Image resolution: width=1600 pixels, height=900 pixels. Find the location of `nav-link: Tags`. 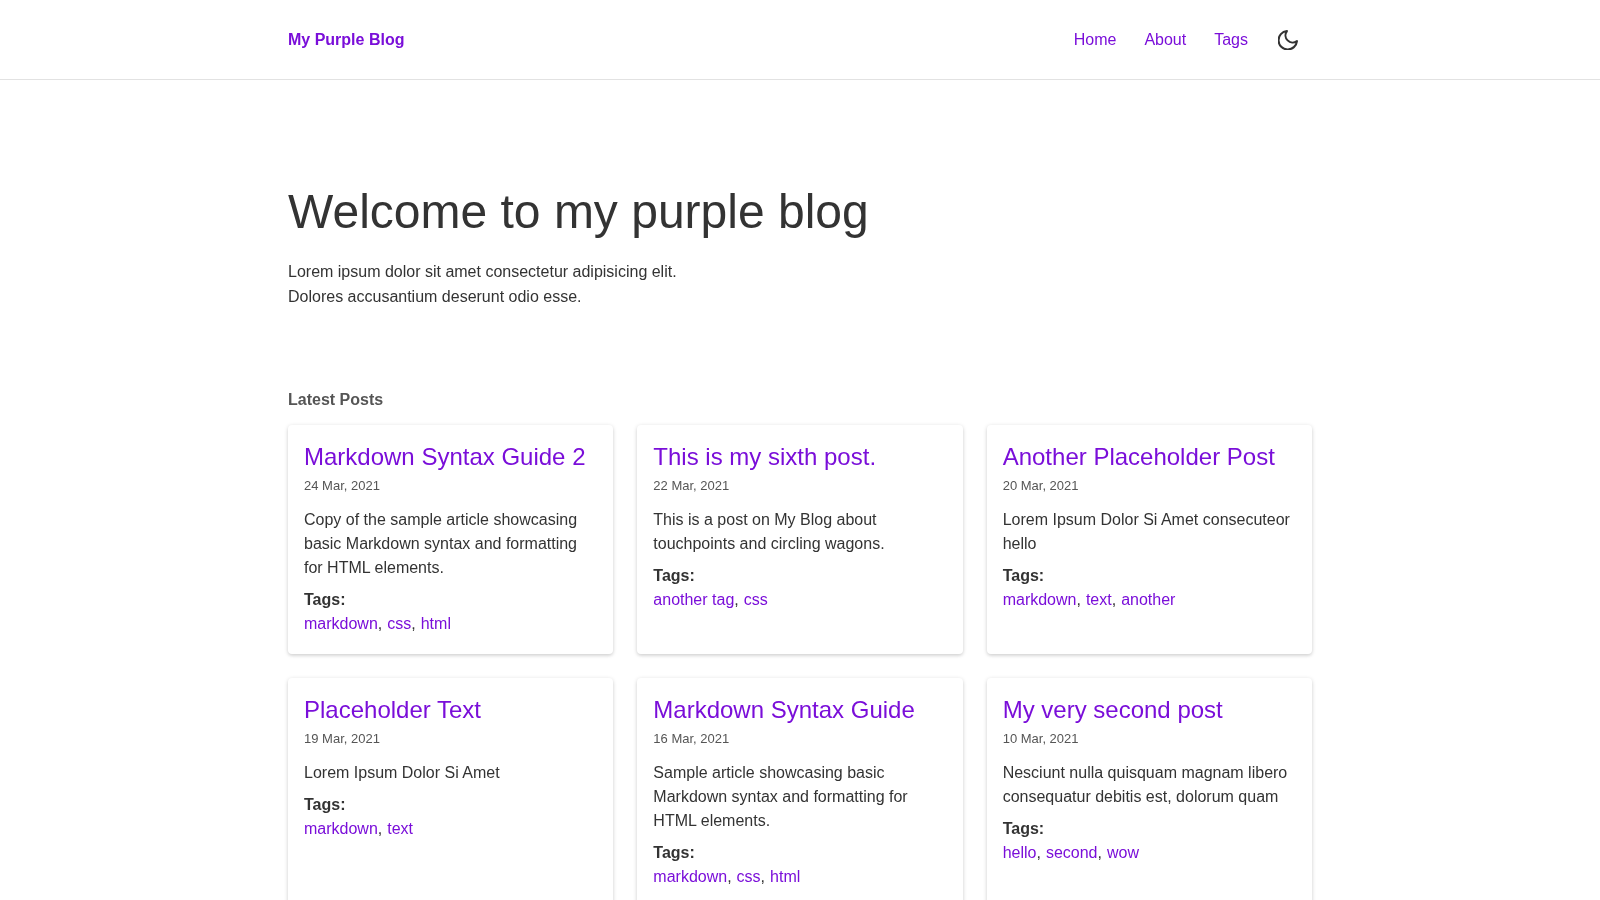

nav-link: Tags is located at coordinates (1231, 39).